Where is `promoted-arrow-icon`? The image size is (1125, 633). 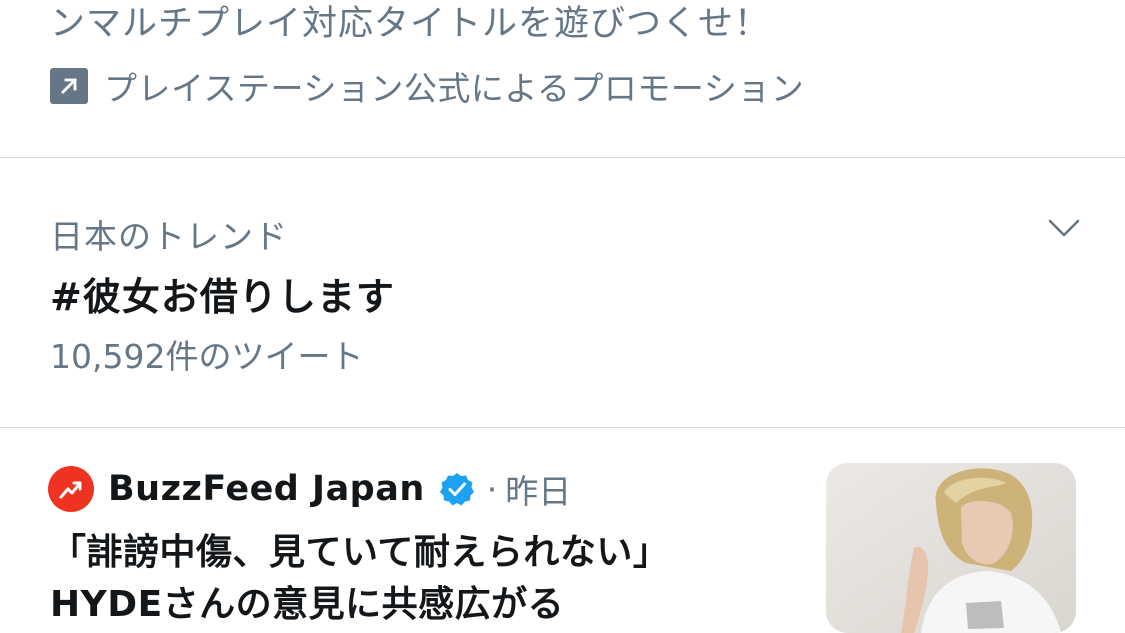 promoted-arrow-icon is located at coordinates (69, 86).